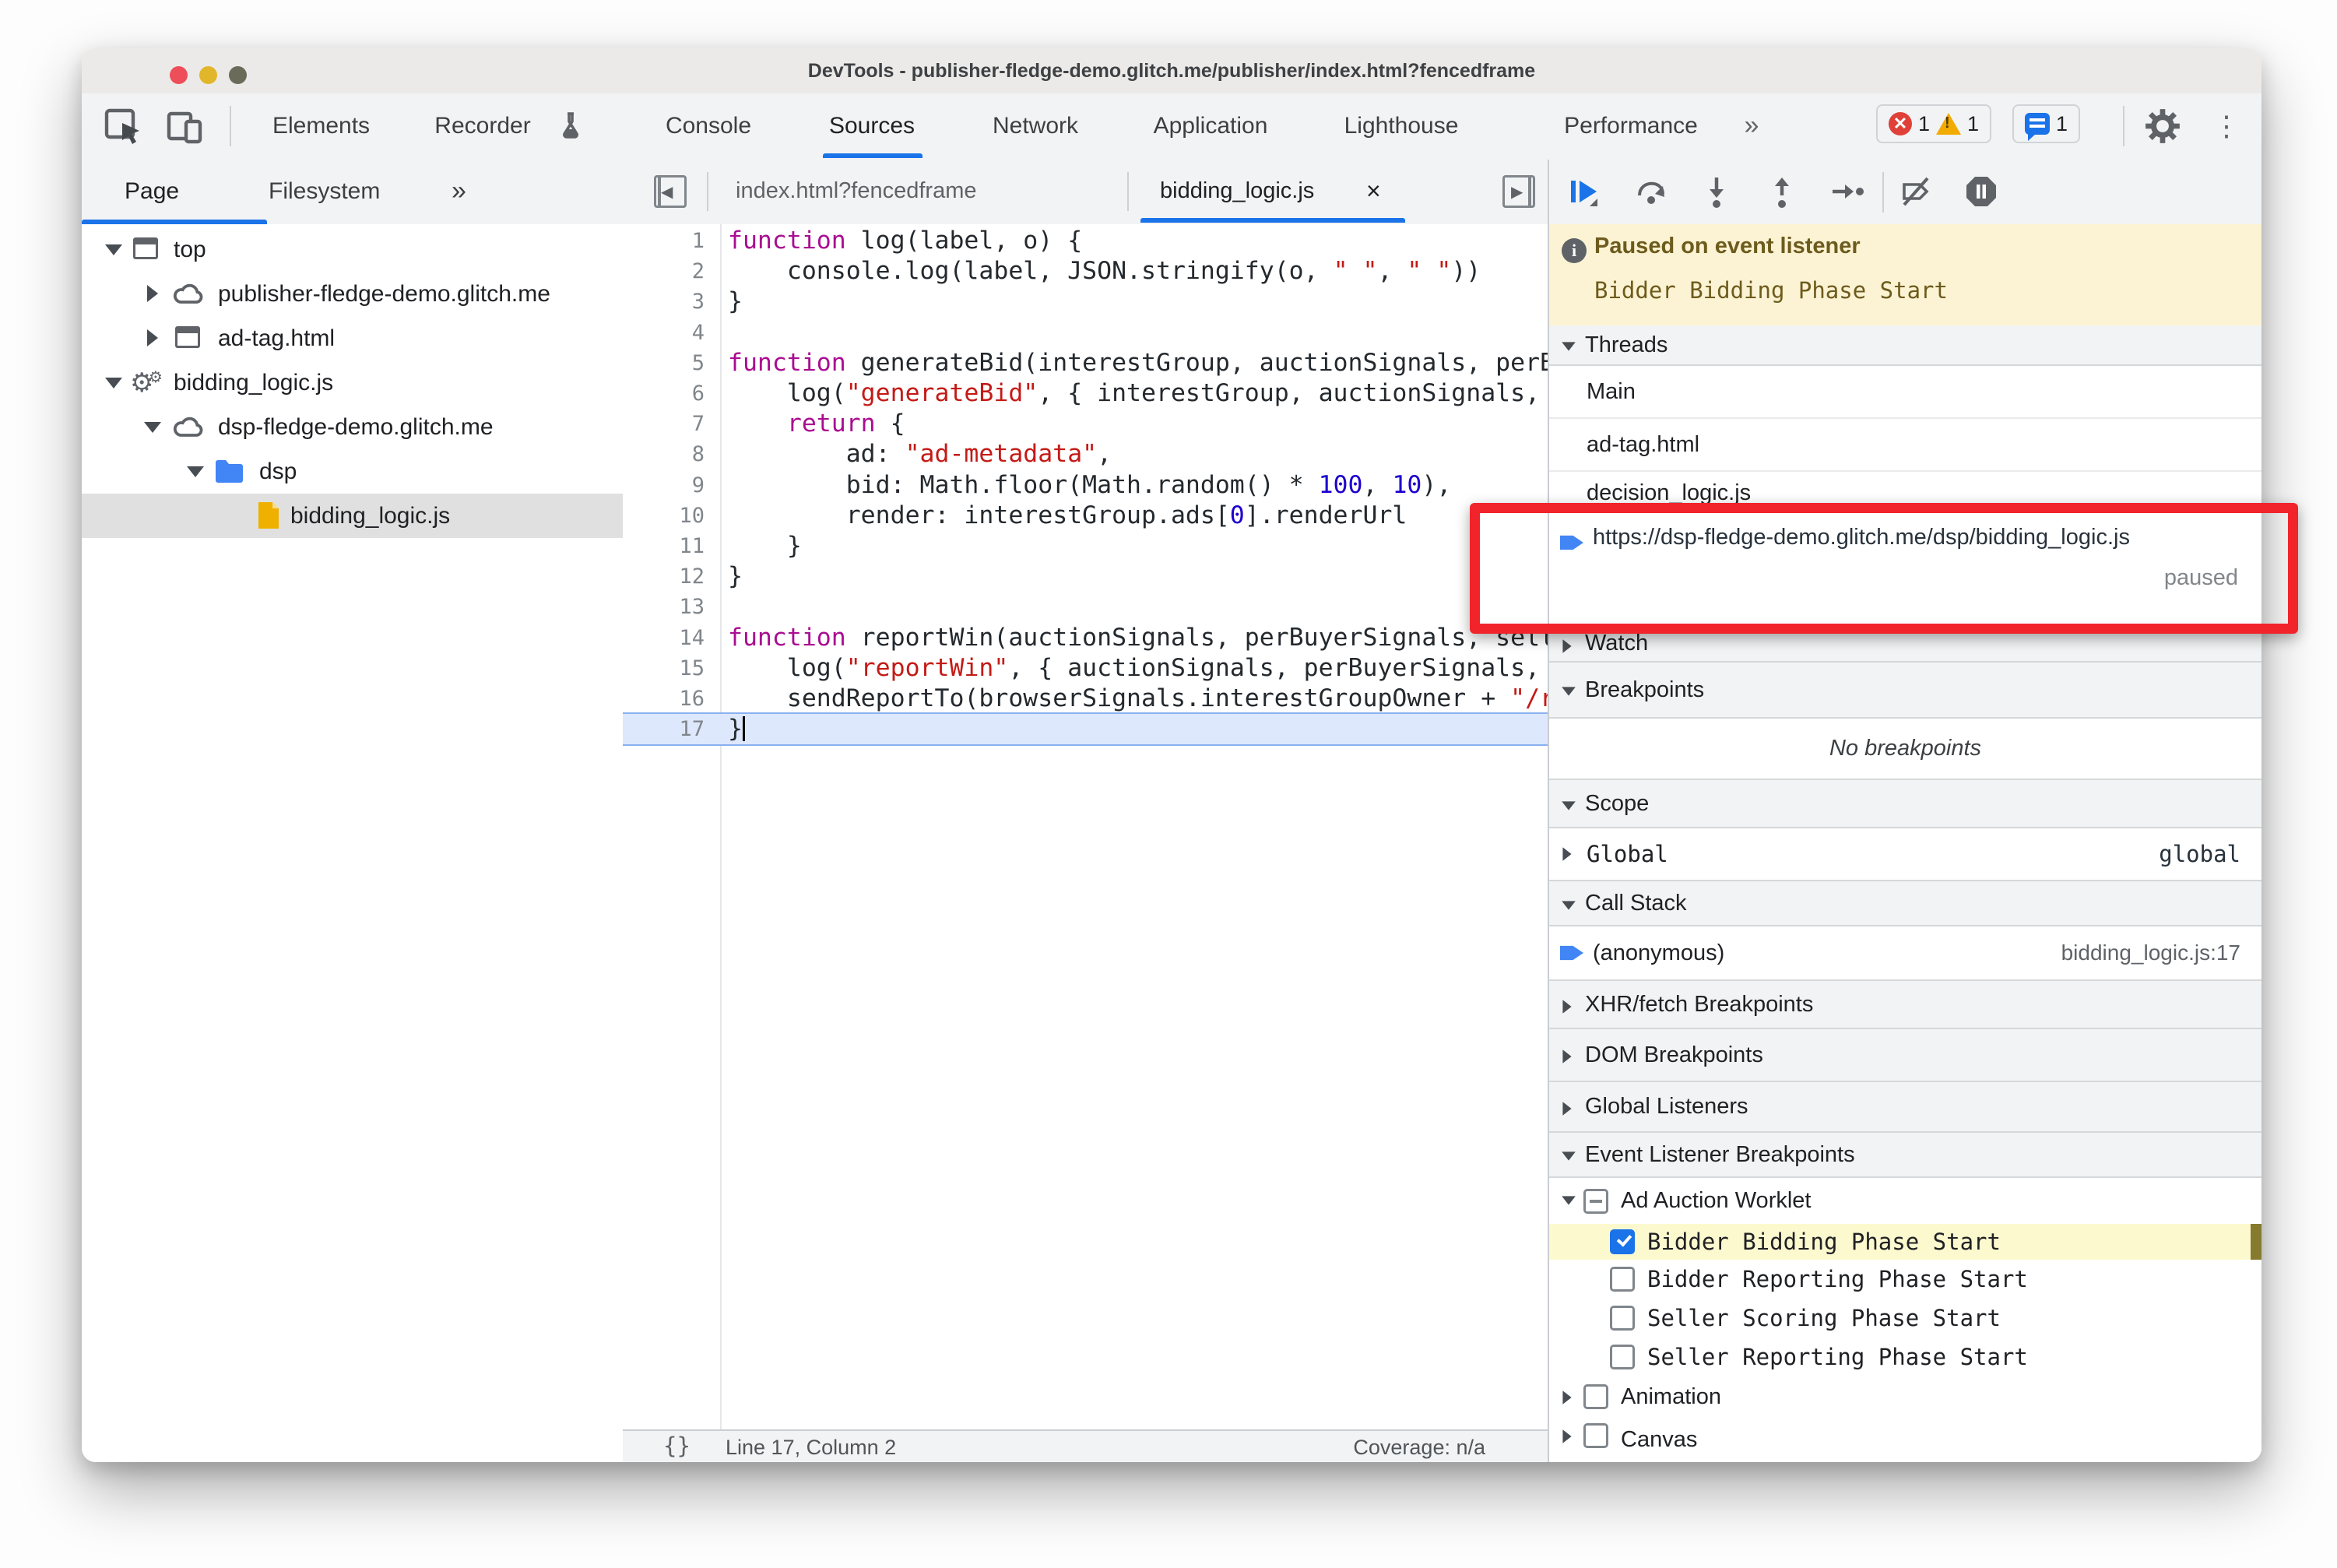 The image size is (2337, 1568). Describe the element at coordinates (459, 191) in the screenshot. I see `sidebar-more-tabs-chevron-icon: »` at that location.